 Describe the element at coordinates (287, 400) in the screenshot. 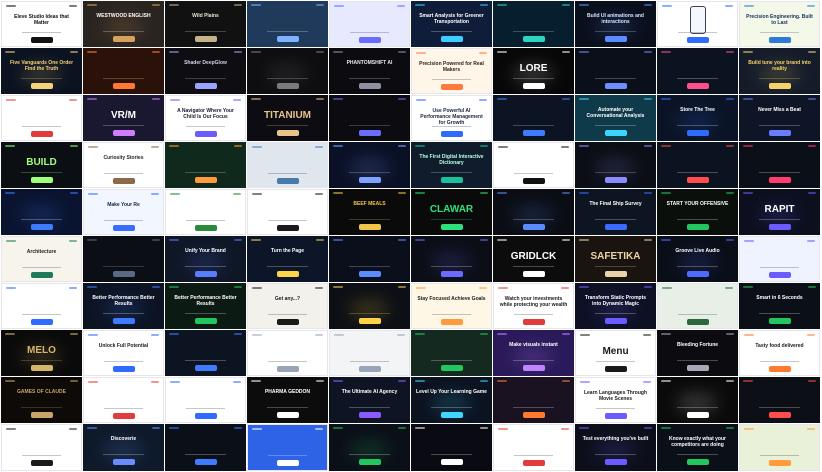

I see `website-thumbnail: PHARMA GEDDON` at that location.